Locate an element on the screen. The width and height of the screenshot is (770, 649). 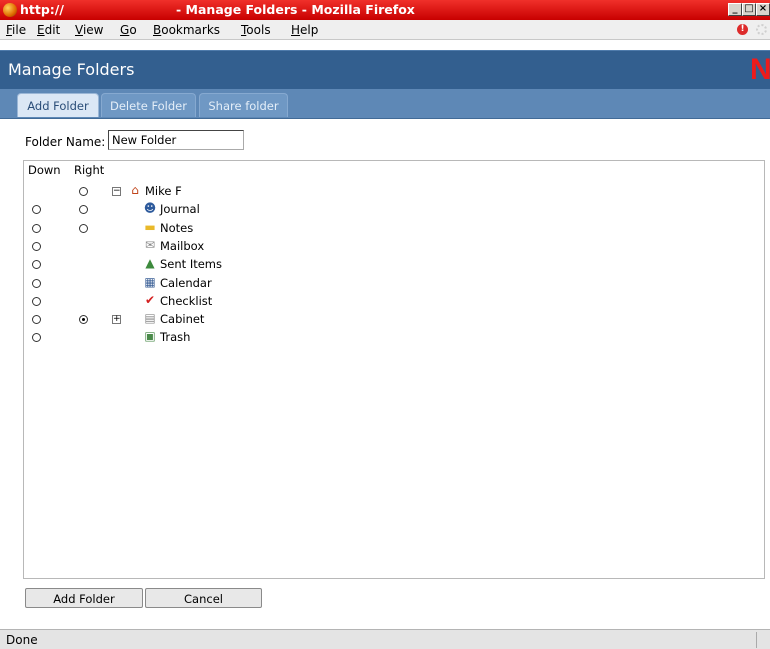
tree-label-checklist: Checklist is located at coordinates (186, 301).